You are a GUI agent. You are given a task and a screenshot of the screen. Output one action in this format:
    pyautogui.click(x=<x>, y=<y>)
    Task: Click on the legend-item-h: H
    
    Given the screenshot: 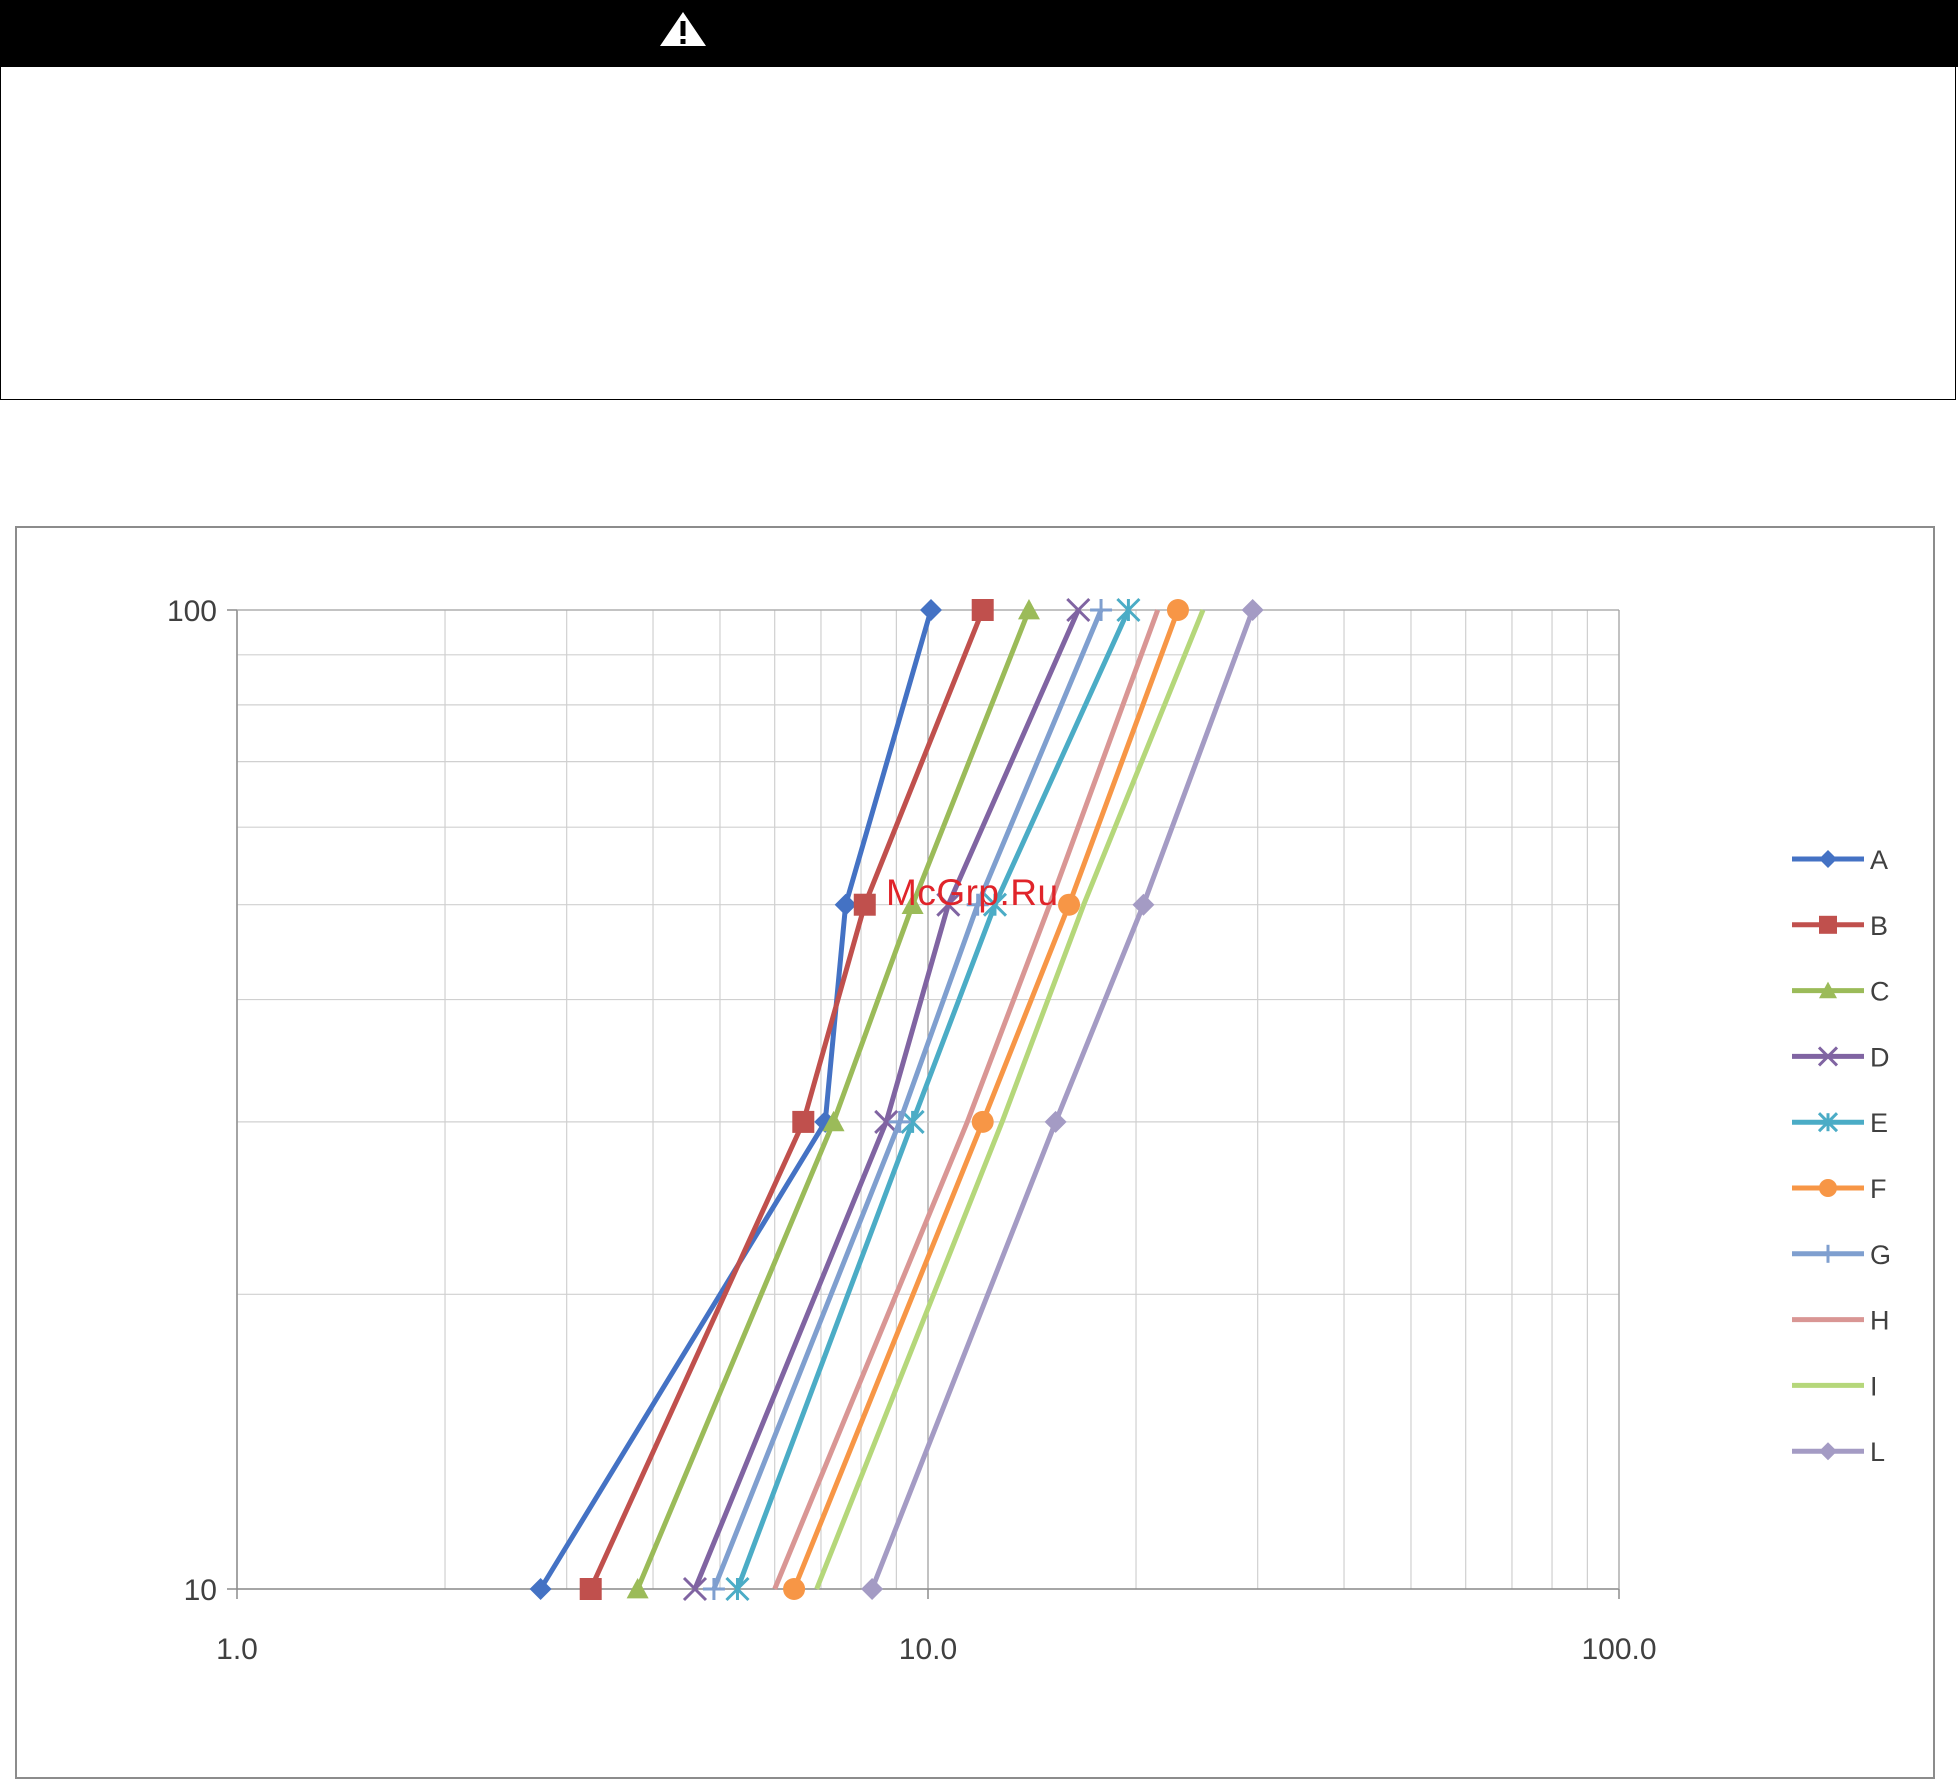 What is the action you would take?
    pyautogui.click(x=1841, y=1321)
    